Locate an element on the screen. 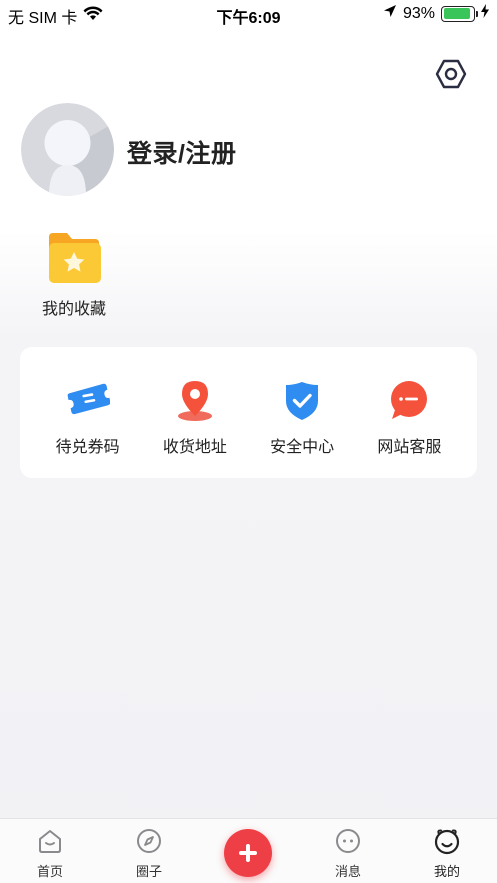 This screenshot has width=497, height=883. default-avatar-icon is located at coordinates (67, 149).